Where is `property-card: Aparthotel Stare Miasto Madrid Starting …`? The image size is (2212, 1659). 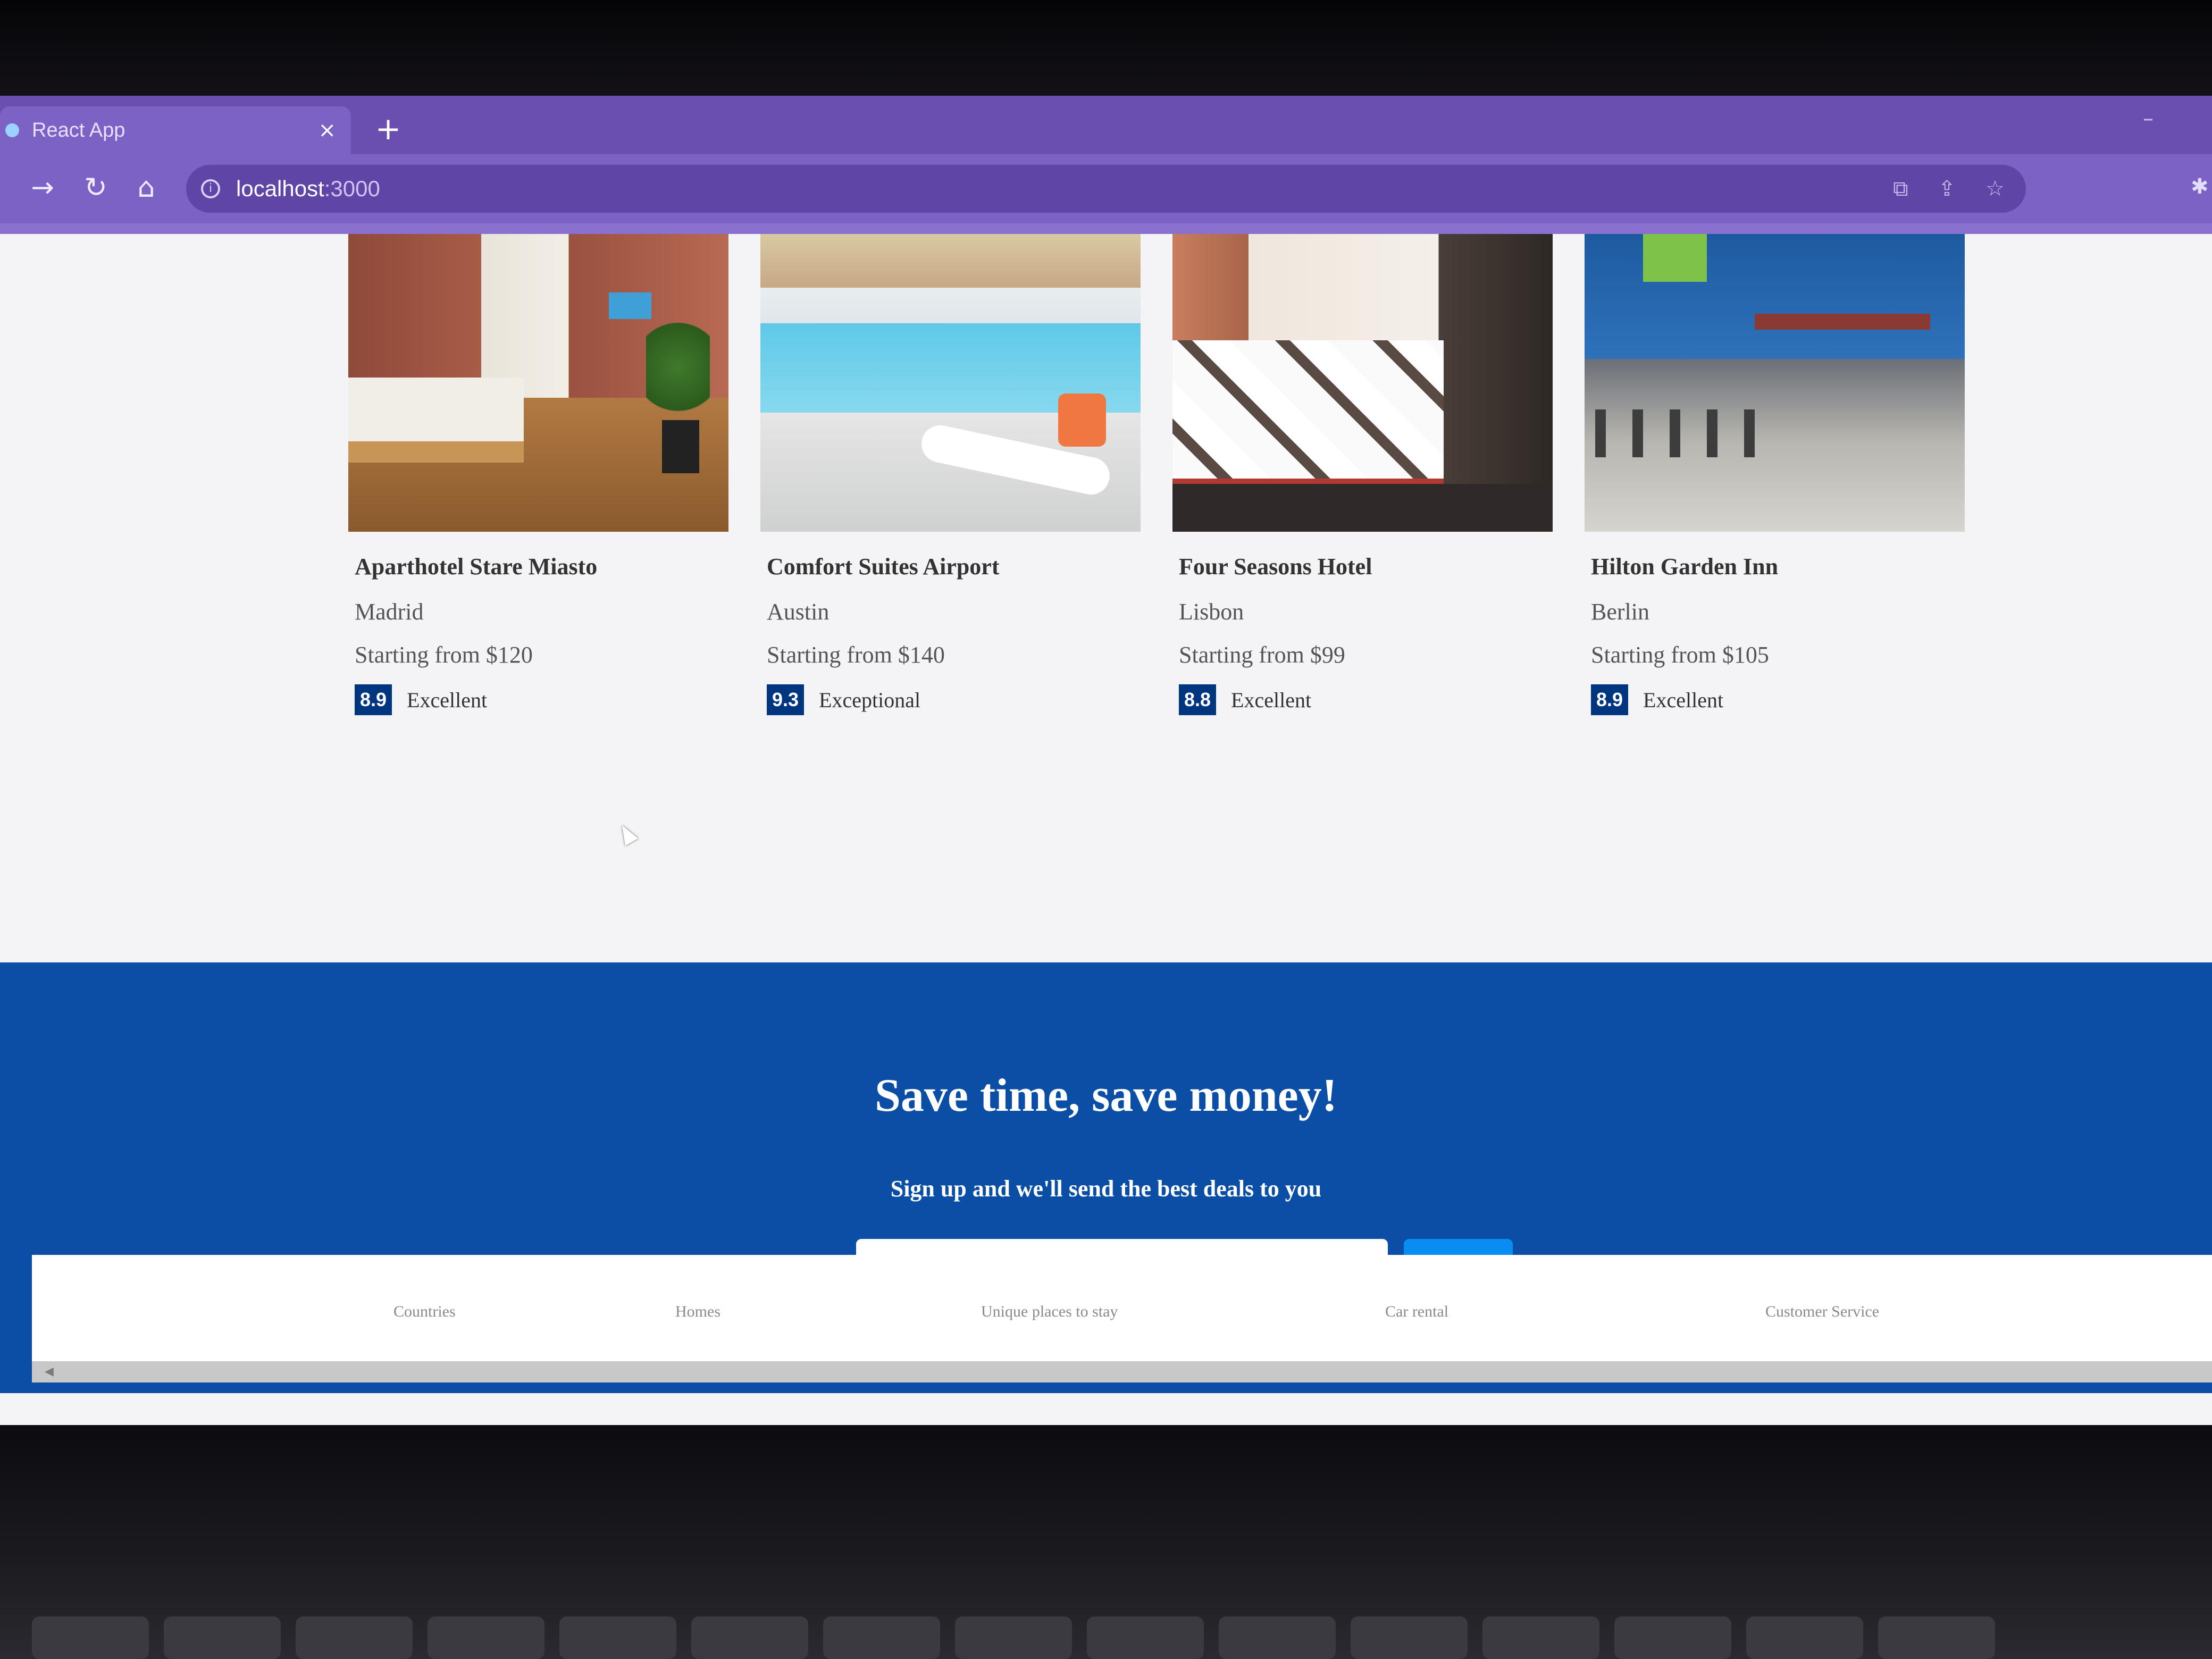 property-card: Aparthotel Stare Miasto Madrid Starting … is located at coordinates (538, 500).